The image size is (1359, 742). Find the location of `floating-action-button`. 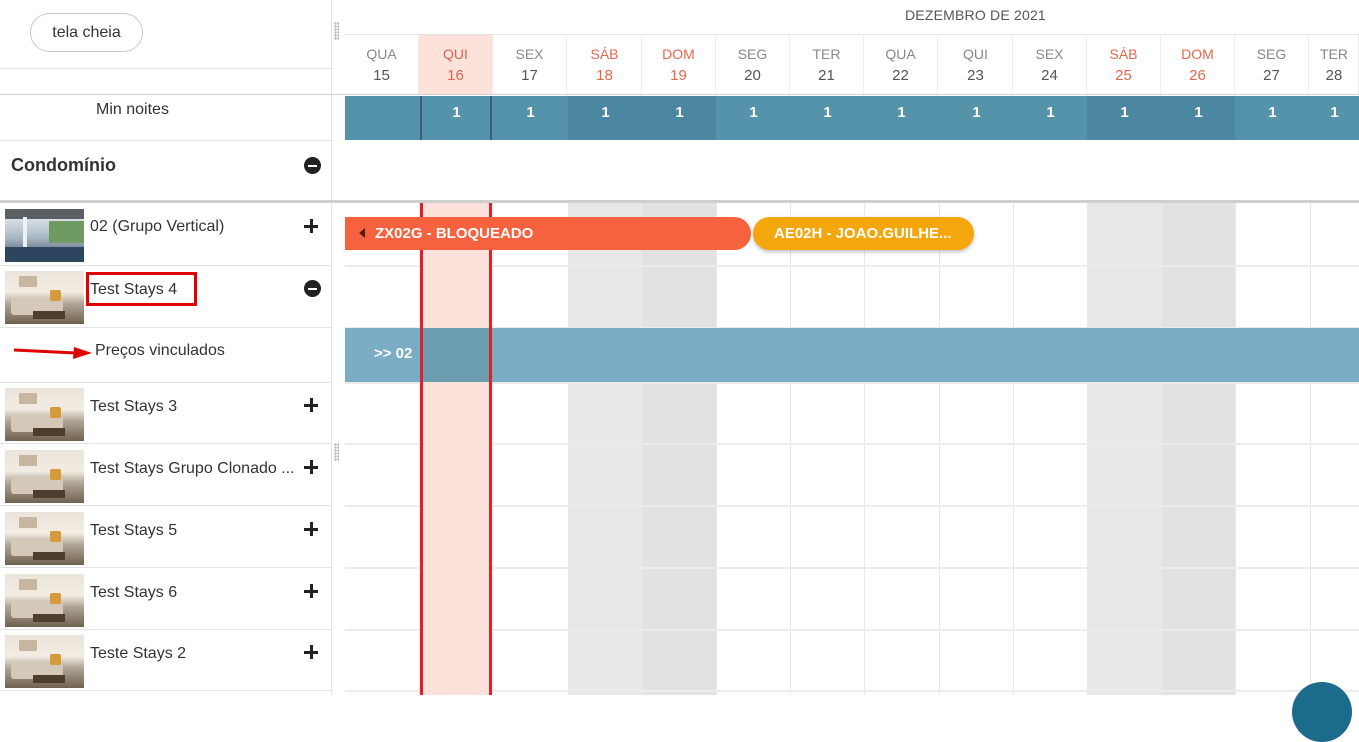

floating-action-button is located at coordinates (1322, 712).